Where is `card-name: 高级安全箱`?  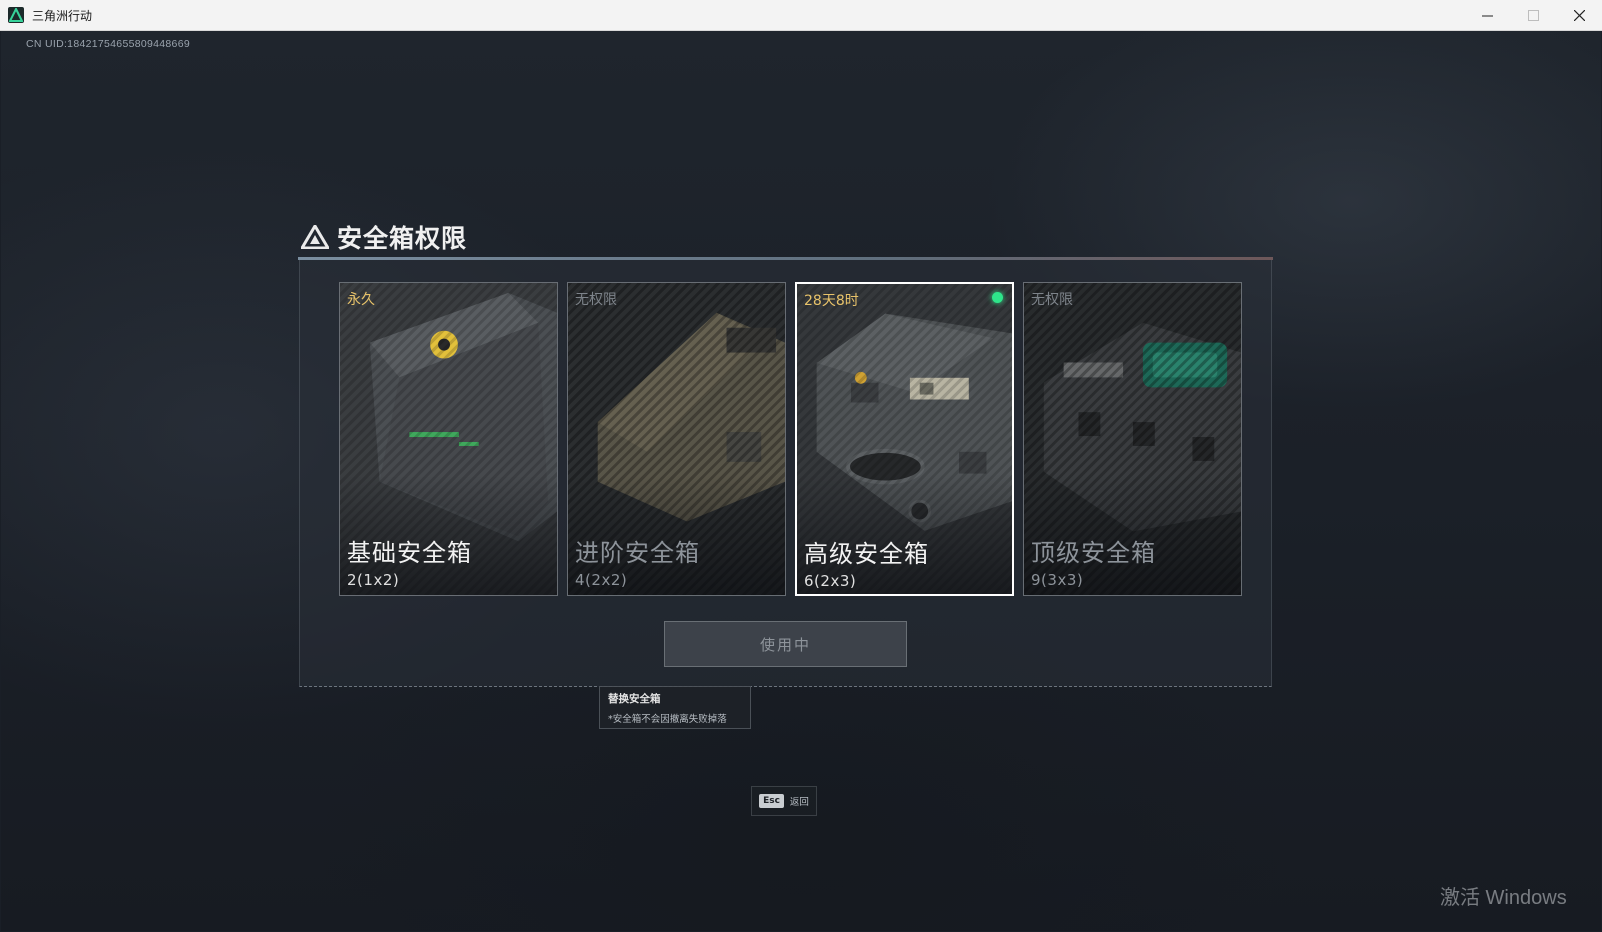 card-name: 高级安全箱 is located at coordinates (866, 554).